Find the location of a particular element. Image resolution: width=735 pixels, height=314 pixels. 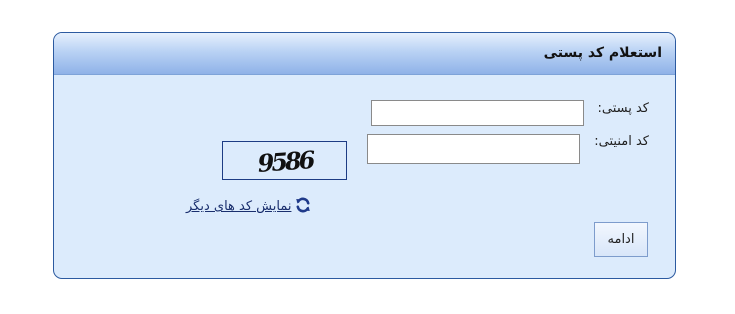

refresh-icon is located at coordinates (303, 205).